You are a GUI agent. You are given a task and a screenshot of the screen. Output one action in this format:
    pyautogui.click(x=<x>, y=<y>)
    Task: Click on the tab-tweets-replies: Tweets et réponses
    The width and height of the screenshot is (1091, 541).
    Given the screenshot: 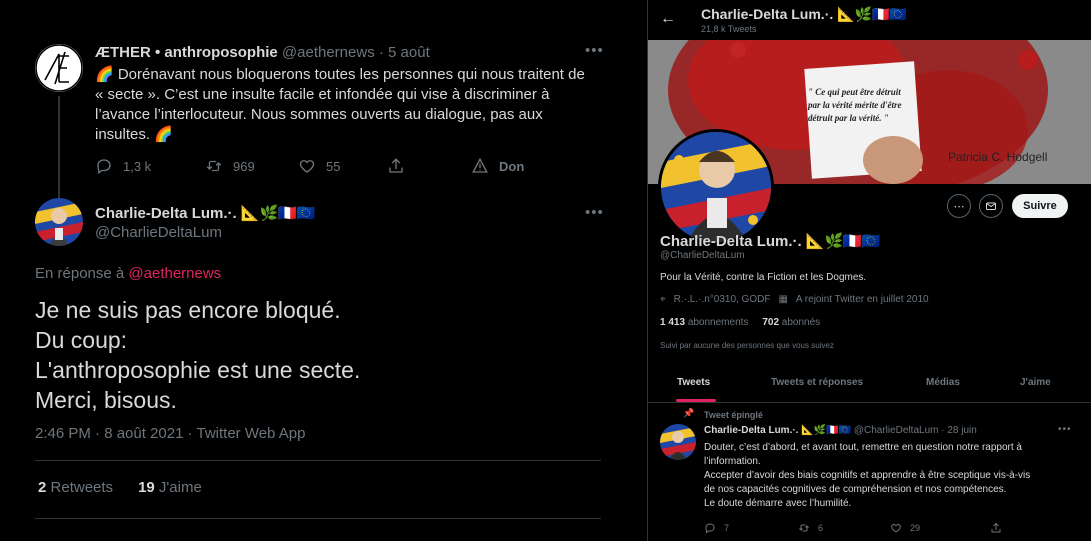 What is the action you would take?
    pyautogui.click(x=817, y=382)
    